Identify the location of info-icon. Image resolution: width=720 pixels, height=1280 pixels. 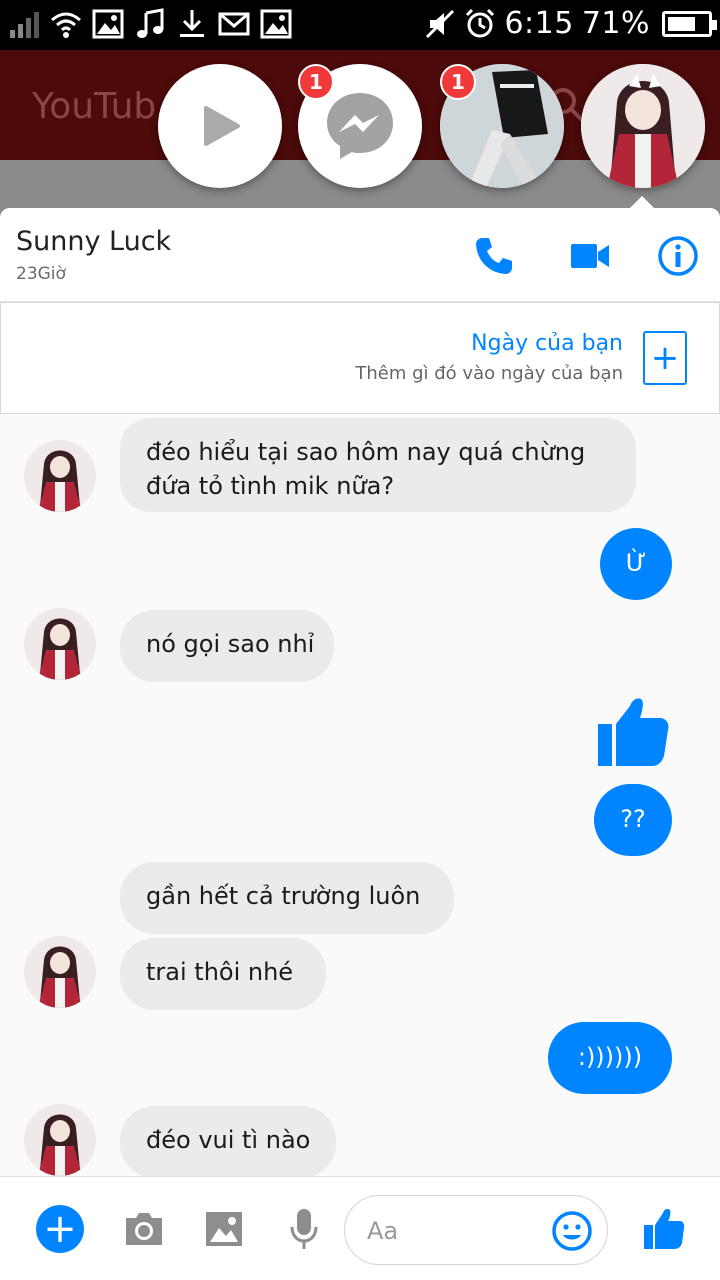
(678, 256).